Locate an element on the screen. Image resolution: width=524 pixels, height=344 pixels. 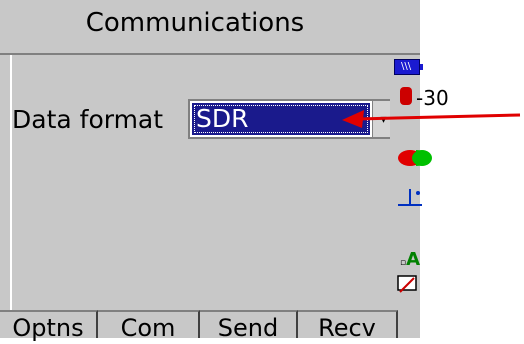
target-prism-icon is located at coordinates (416, 158).